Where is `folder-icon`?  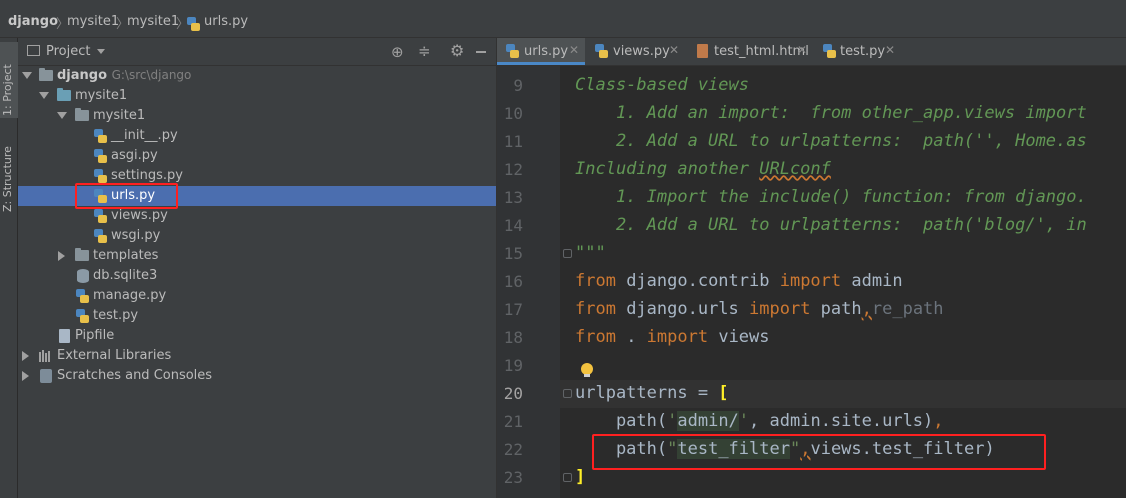
folder-icon is located at coordinates (64, 94).